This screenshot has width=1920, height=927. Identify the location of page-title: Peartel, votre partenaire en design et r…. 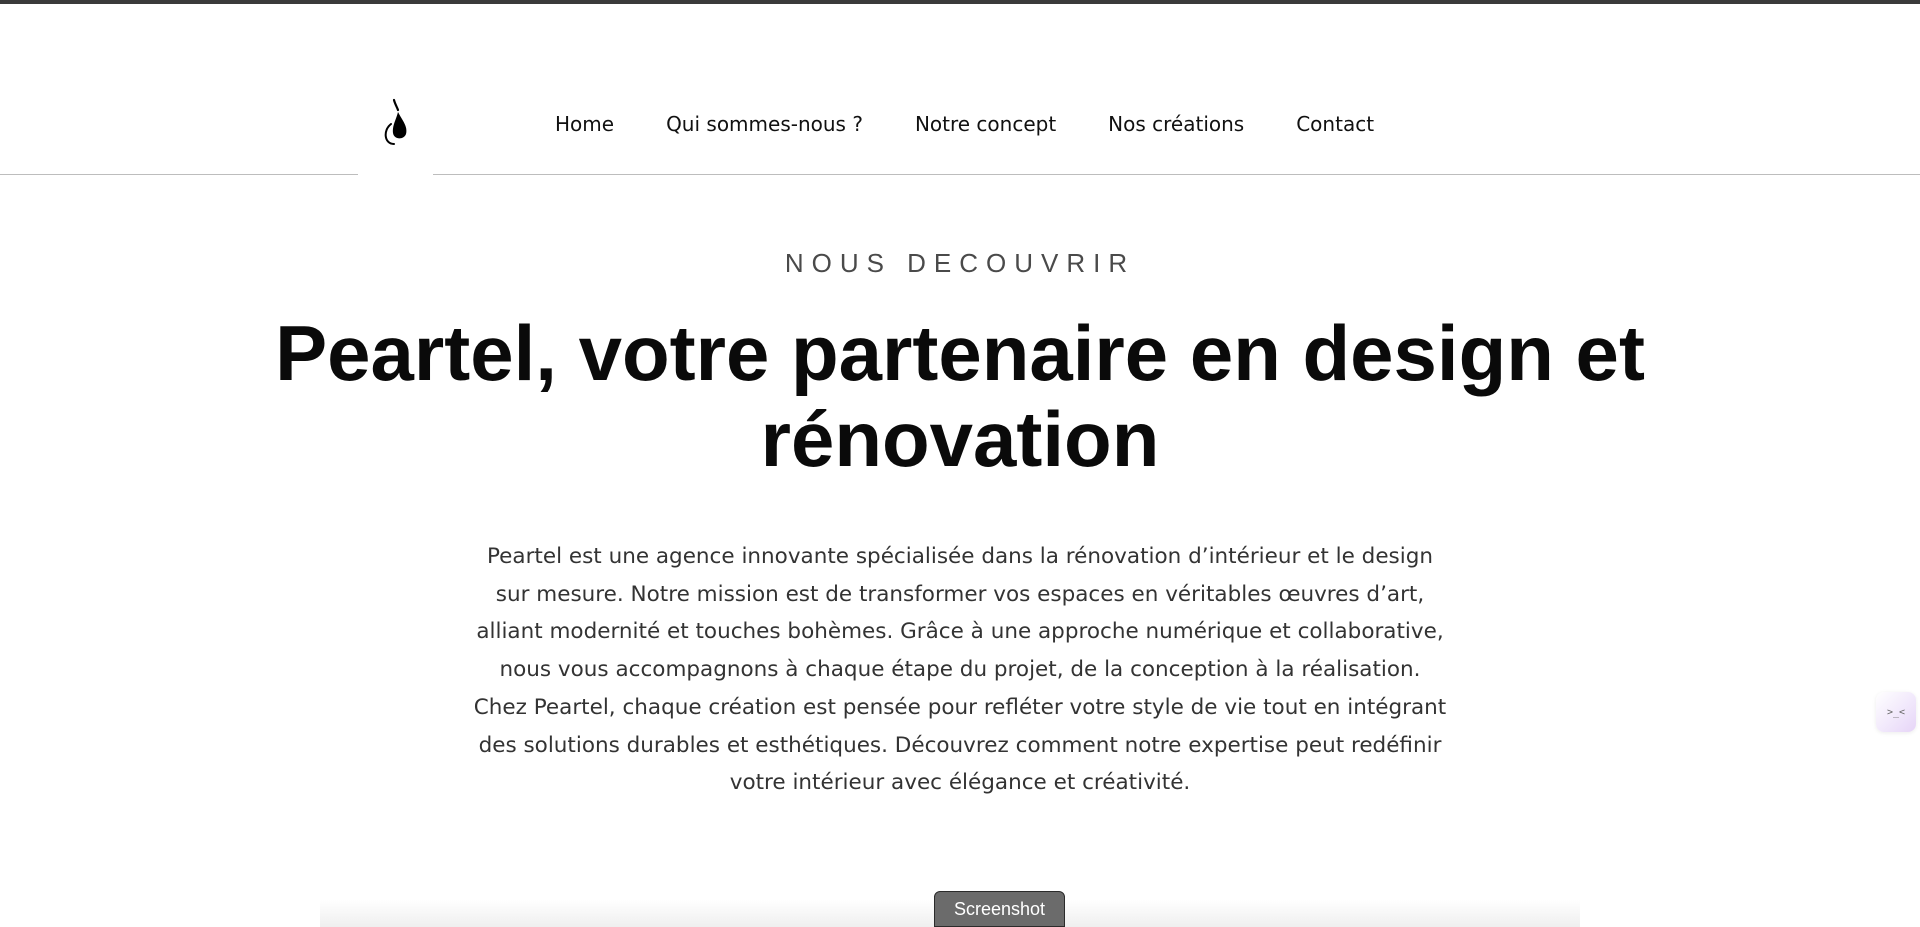
(960, 396).